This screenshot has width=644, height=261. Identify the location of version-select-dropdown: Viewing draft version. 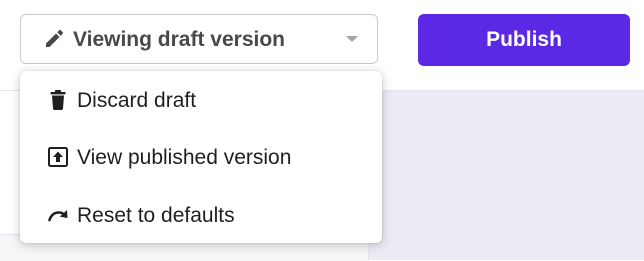
(199, 39).